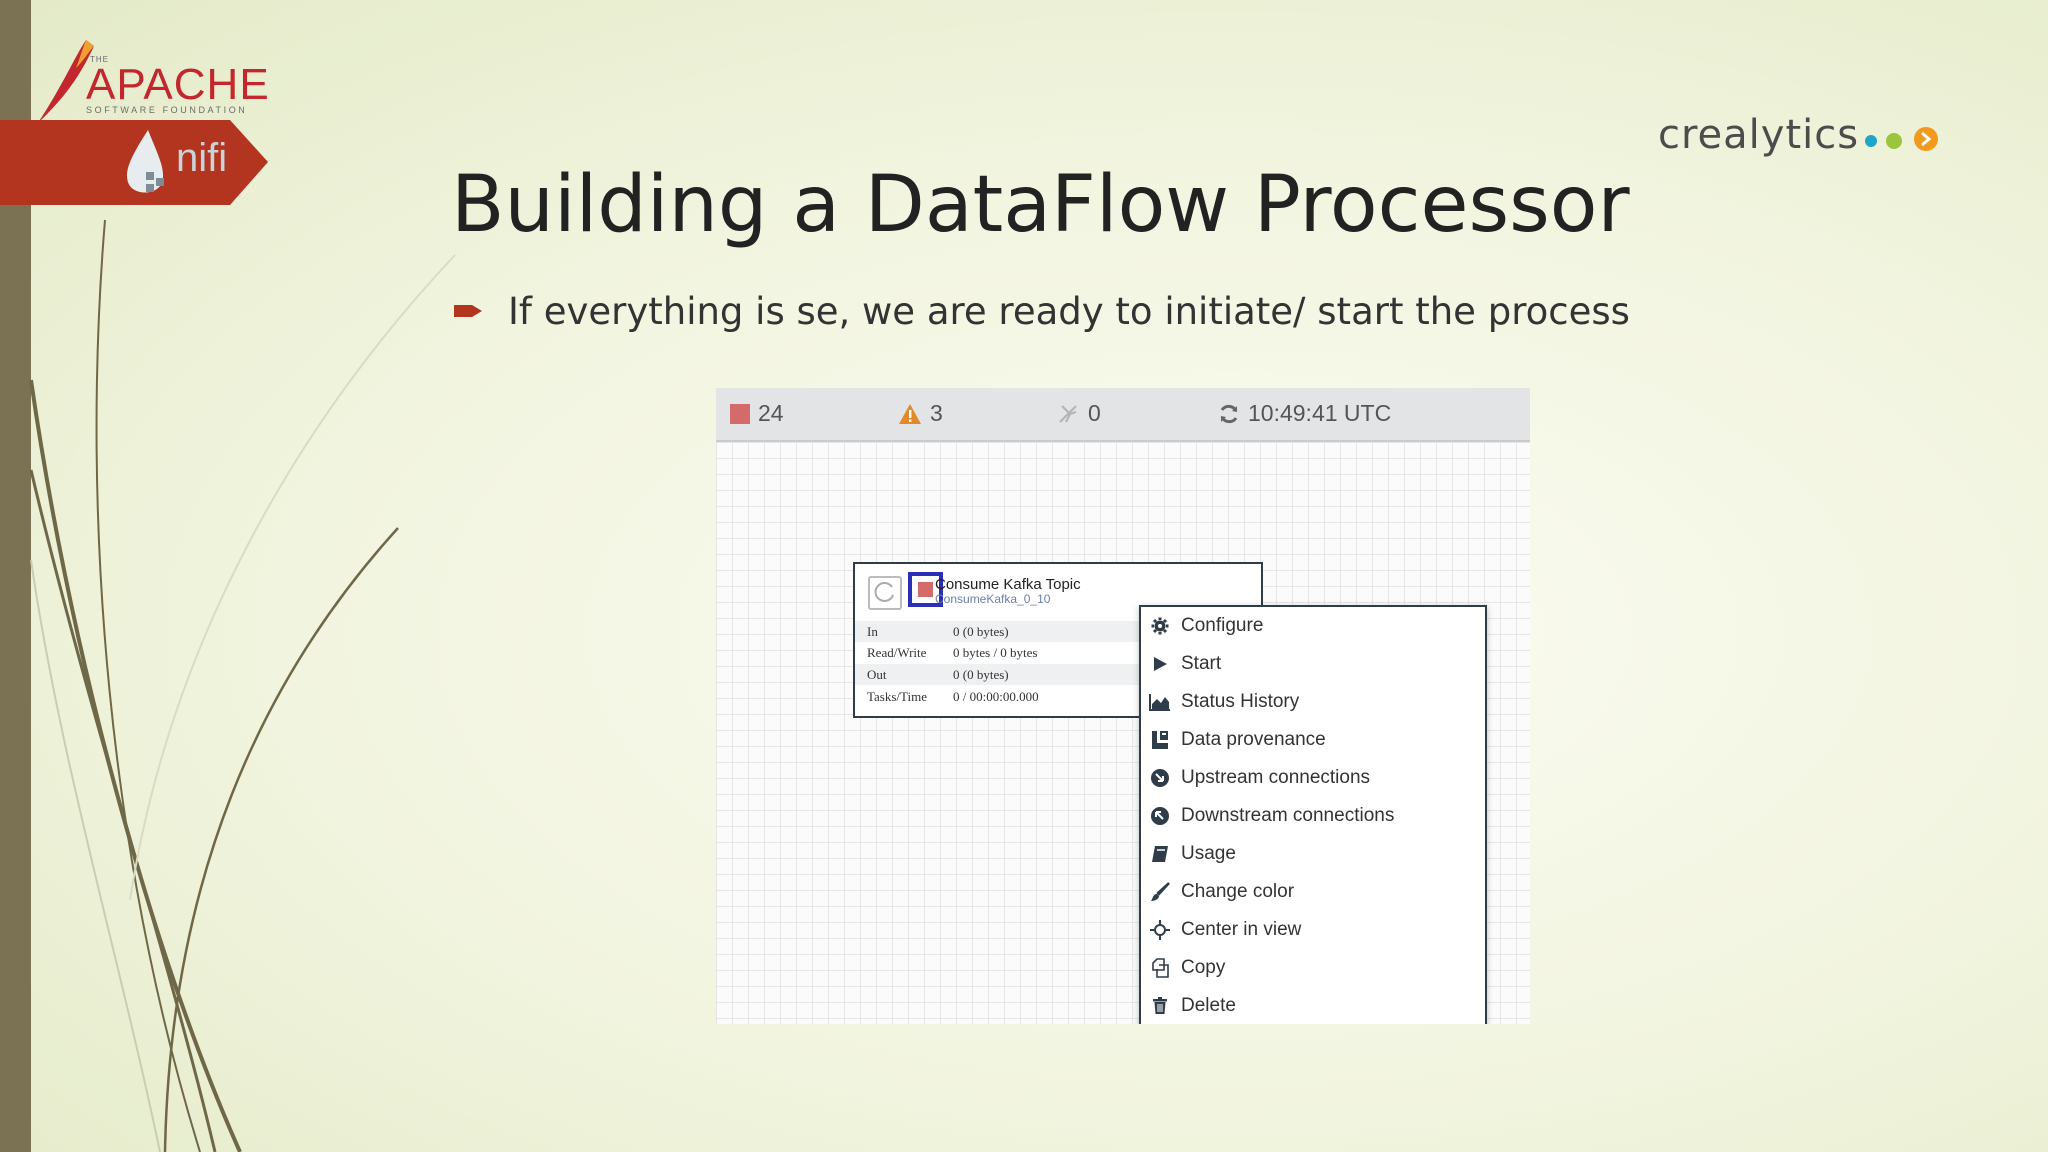 The width and height of the screenshot is (2048, 1152). Describe the element at coordinates (1313, 664) in the screenshot. I see `menu-item-start: Start` at that location.